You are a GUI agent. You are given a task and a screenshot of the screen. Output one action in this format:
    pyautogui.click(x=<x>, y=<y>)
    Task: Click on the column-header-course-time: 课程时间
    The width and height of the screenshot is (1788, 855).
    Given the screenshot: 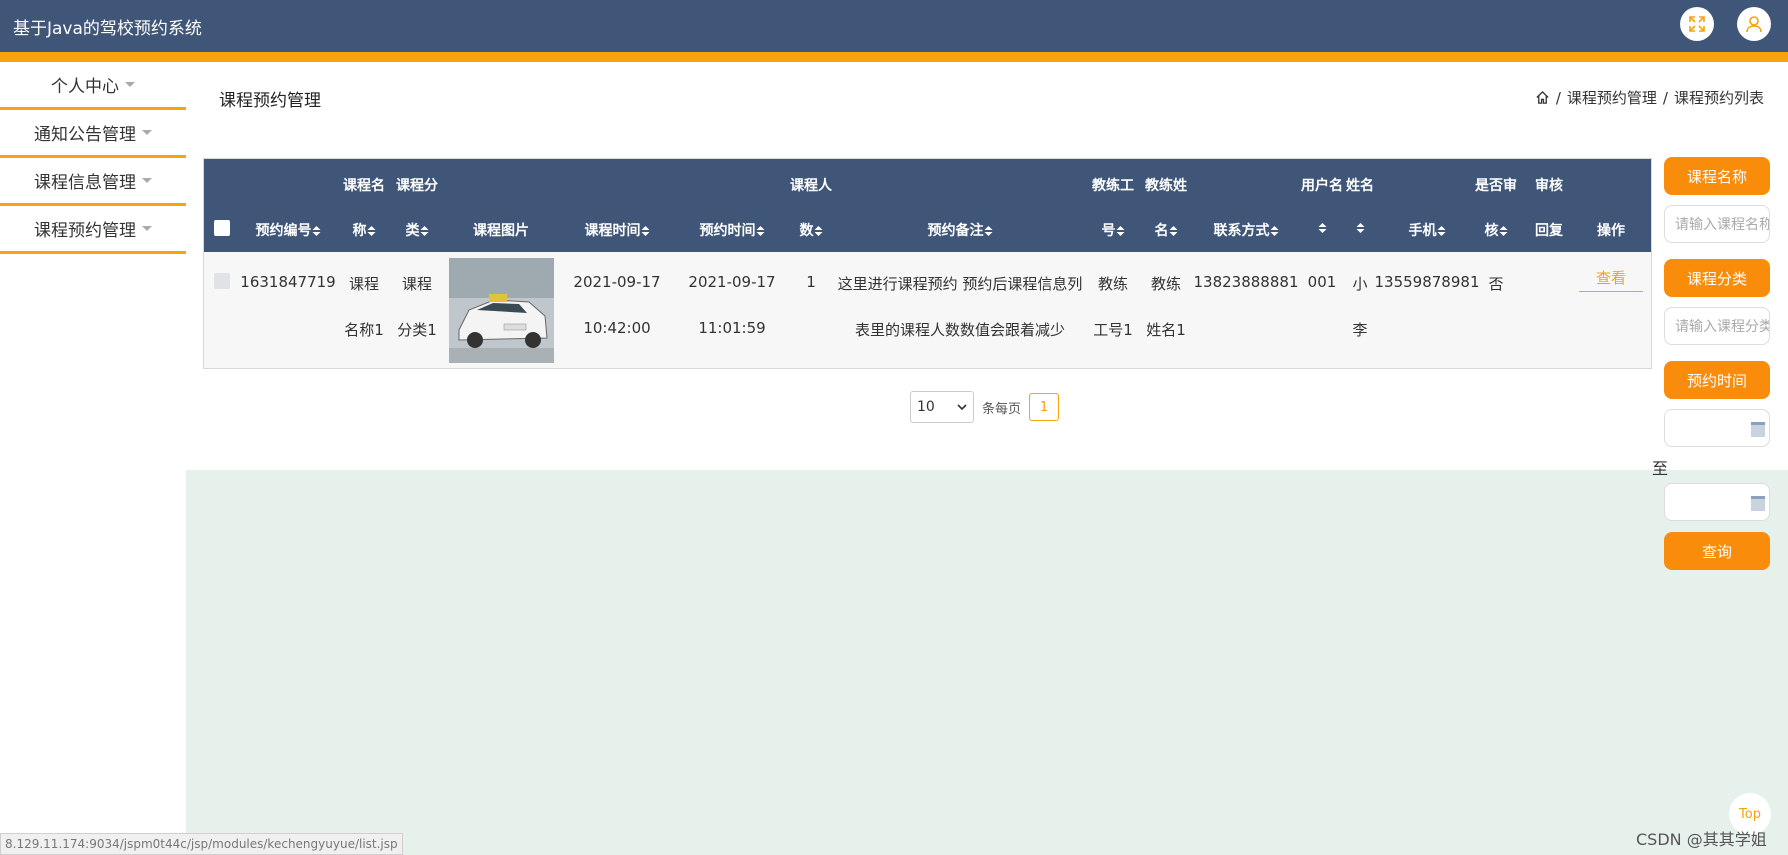 What is the action you would take?
    pyautogui.click(x=617, y=230)
    